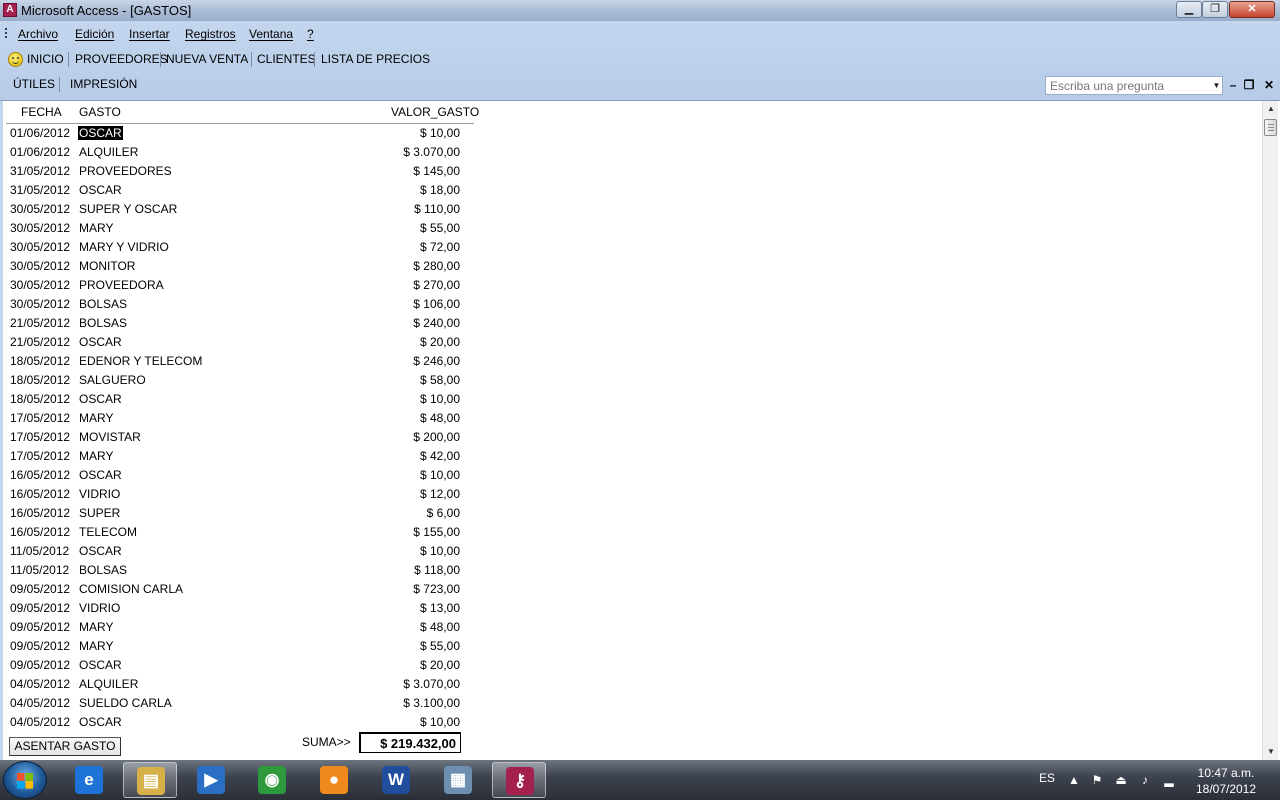  Describe the element at coordinates (240, 570) in the screenshot. I see `table-row: 11/05/2012 BOLSAS $ 118,00` at that location.